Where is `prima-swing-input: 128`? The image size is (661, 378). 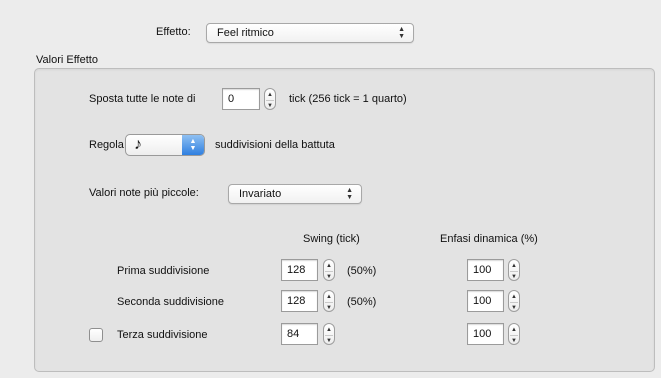
prima-swing-input: 128 is located at coordinates (299, 270).